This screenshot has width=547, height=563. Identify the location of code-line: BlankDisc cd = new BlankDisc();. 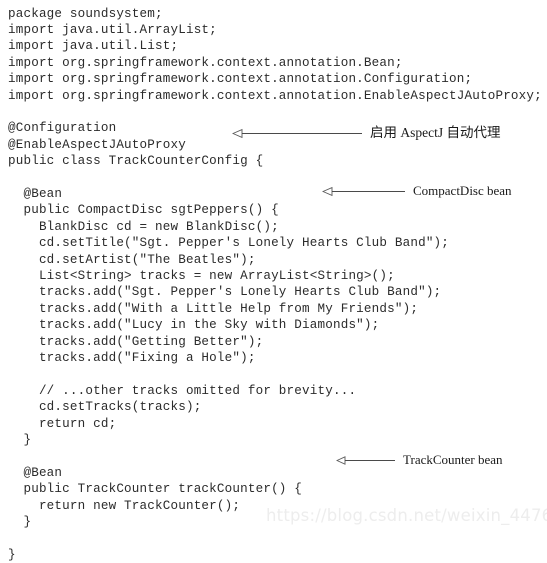
(143, 226).